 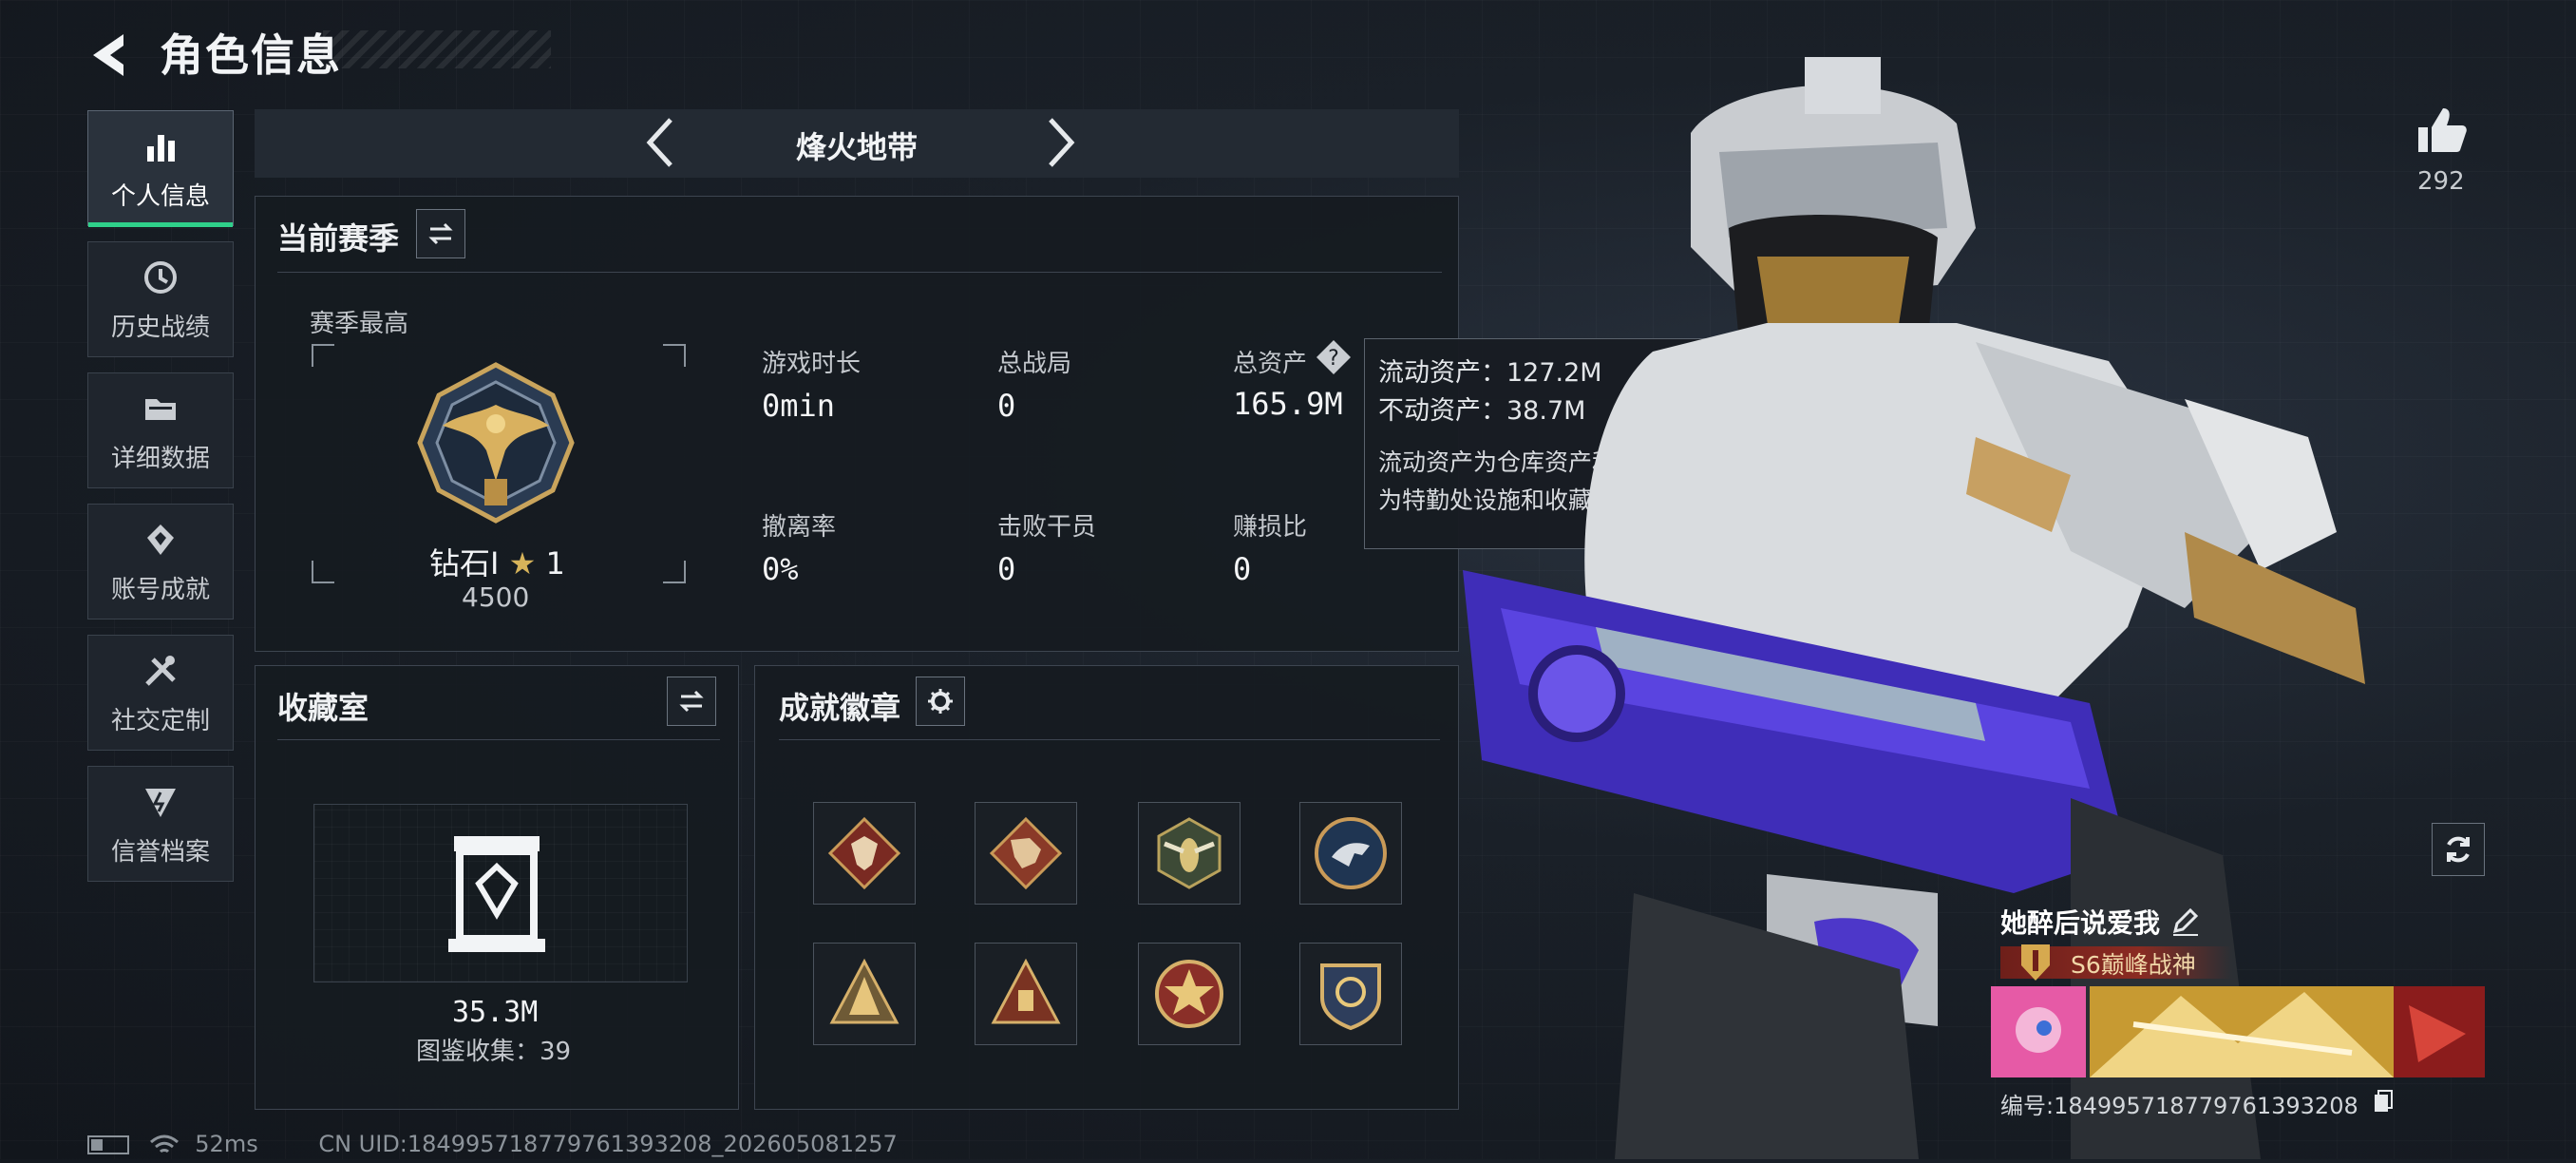 What do you see at coordinates (1006, 569) in the screenshot?
I see `stat-value-operators-defeated: 0` at bounding box center [1006, 569].